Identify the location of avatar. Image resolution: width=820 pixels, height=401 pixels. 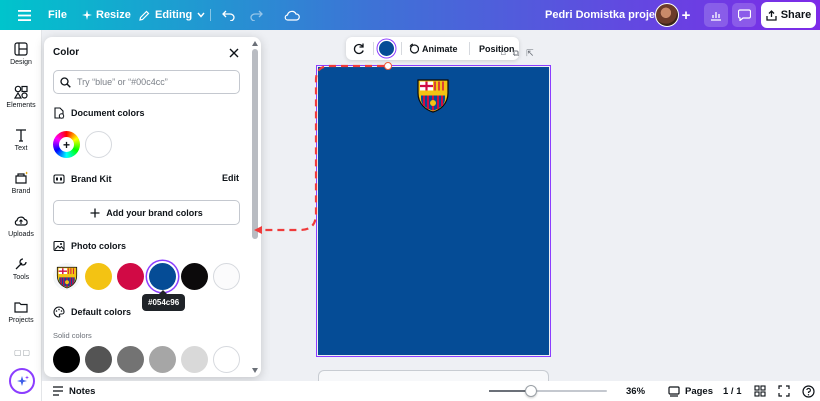
(667, 15).